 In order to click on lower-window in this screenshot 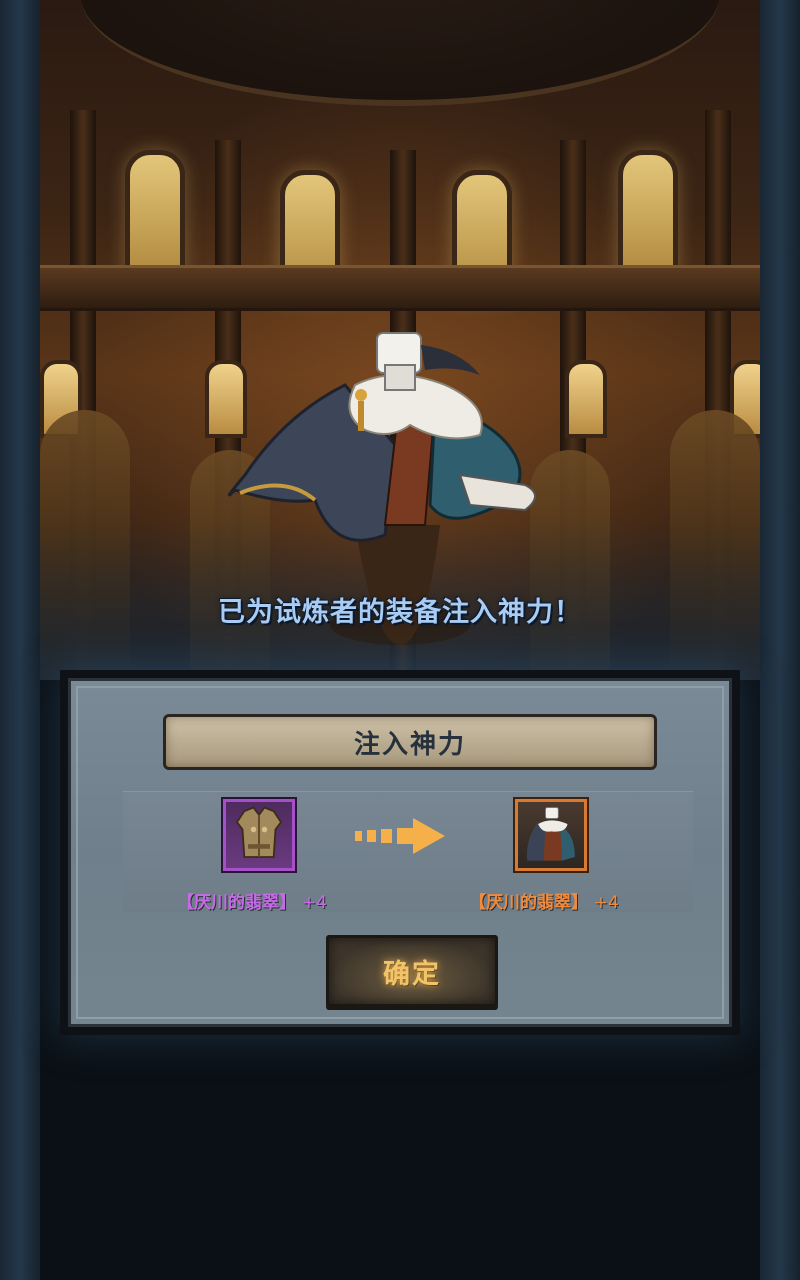, I will do `click(586, 399)`.